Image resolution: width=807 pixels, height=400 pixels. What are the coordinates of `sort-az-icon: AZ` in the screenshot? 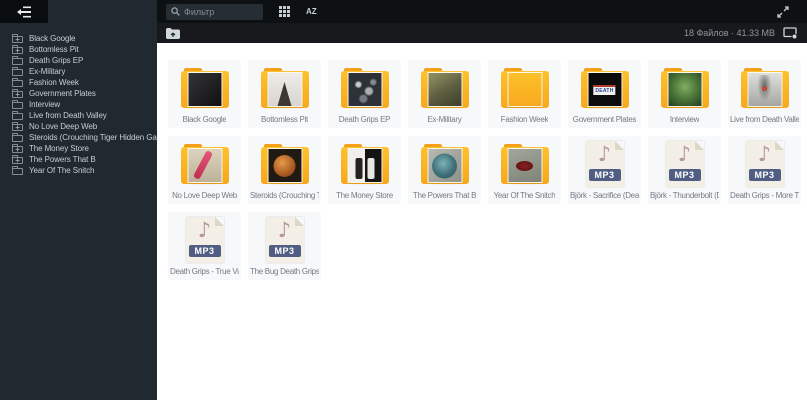 It's located at (311, 11).